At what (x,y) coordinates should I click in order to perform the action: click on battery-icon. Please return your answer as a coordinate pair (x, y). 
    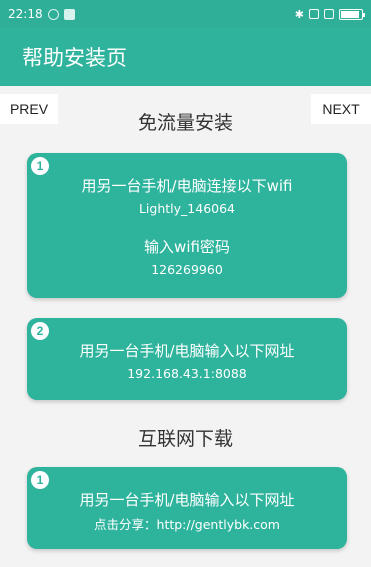
    Looking at the image, I should click on (352, 14).